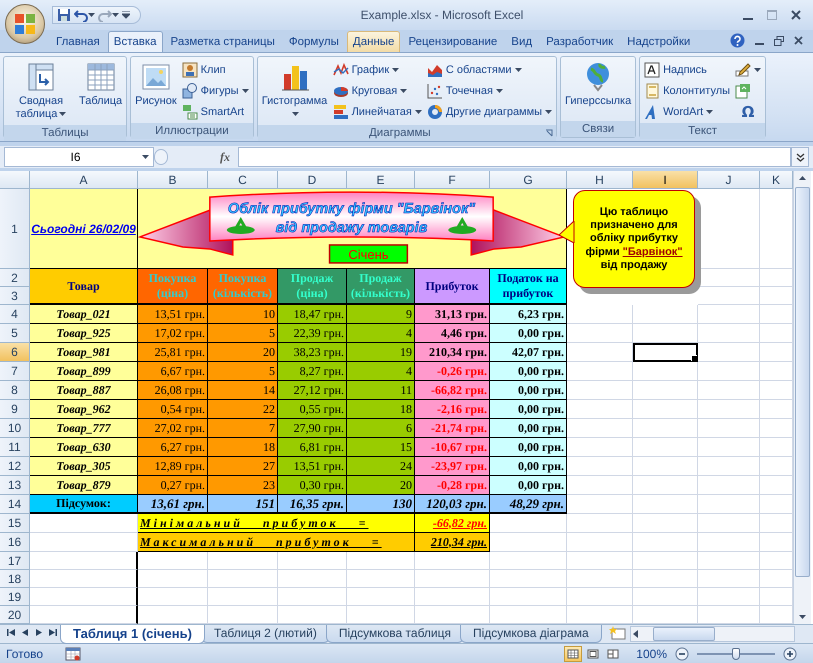  What do you see at coordinates (15, 504) in the screenshot?
I see `row-header: 14` at bounding box center [15, 504].